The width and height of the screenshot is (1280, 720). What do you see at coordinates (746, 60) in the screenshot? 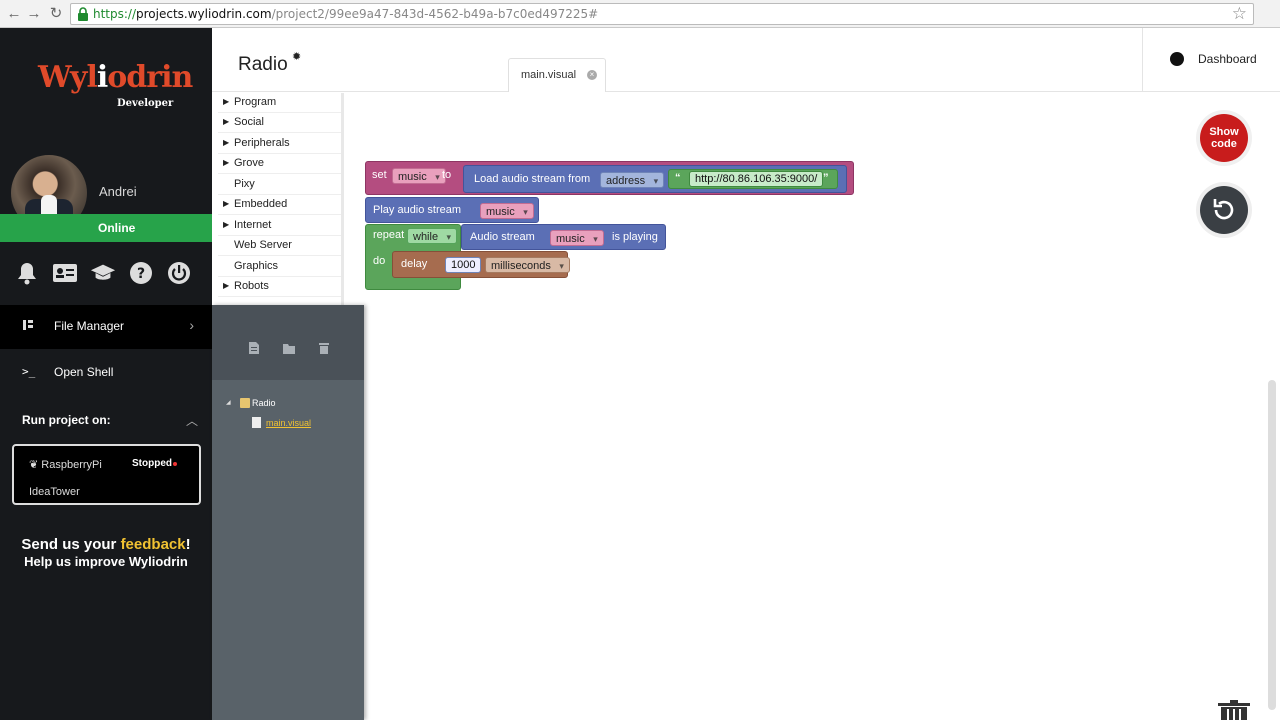
I see `main-header: Radio ✹ main.visual × Dashboard` at bounding box center [746, 60].